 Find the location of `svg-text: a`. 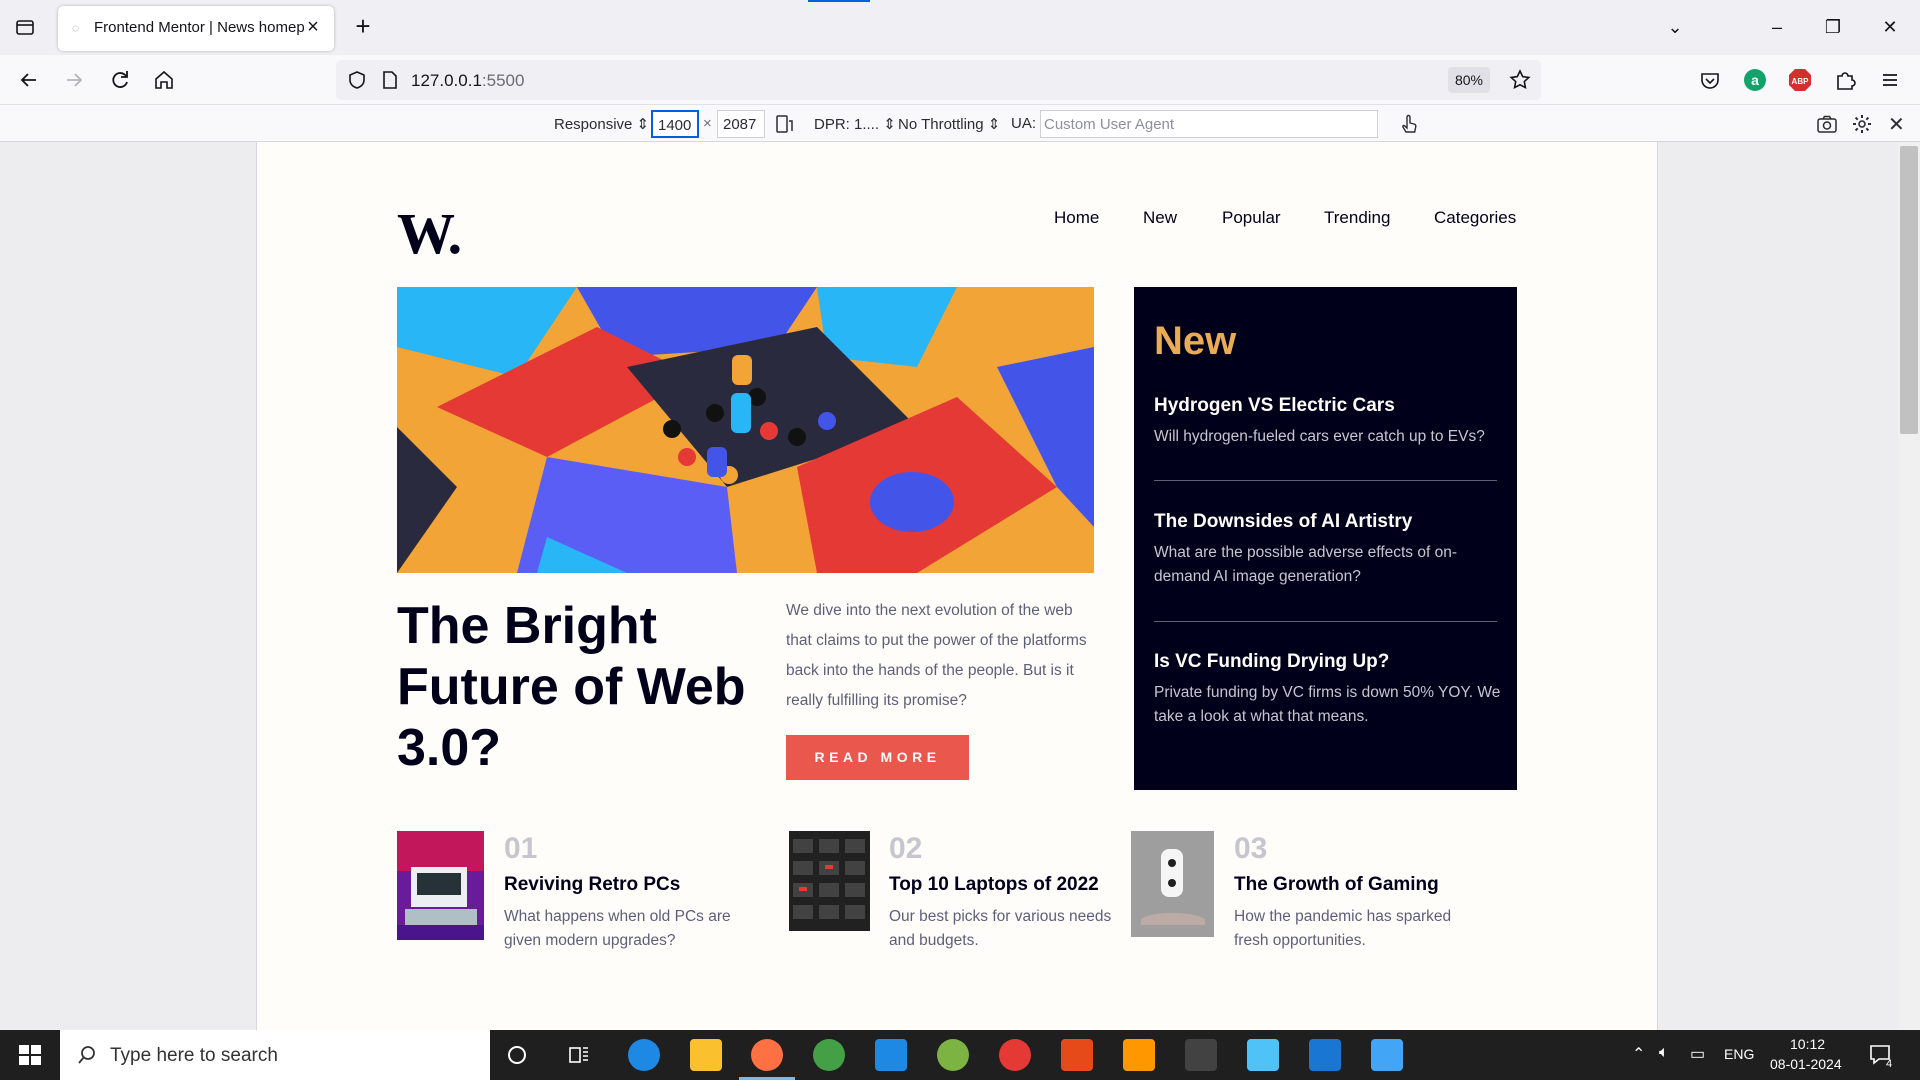

svg-text: a is located at coordinates (1755, 80).